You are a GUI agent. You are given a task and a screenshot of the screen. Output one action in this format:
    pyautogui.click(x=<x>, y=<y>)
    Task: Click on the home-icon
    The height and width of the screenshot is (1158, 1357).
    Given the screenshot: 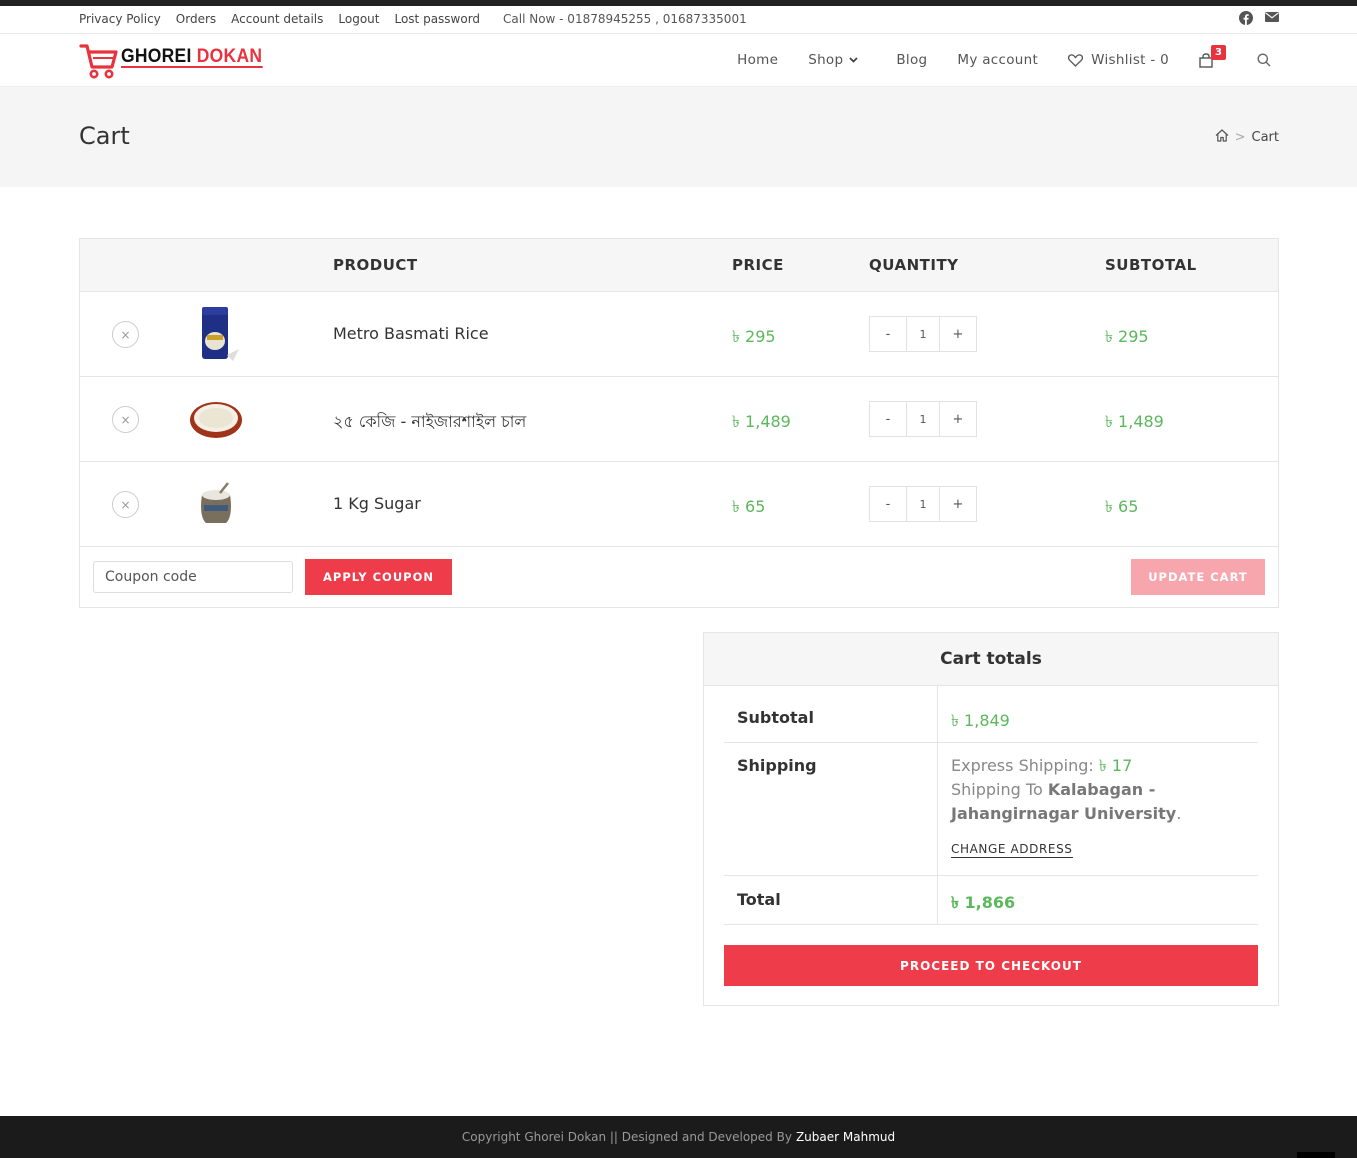 What is the action you would take?
    pyautogui.click(x=1222, y=137)
    